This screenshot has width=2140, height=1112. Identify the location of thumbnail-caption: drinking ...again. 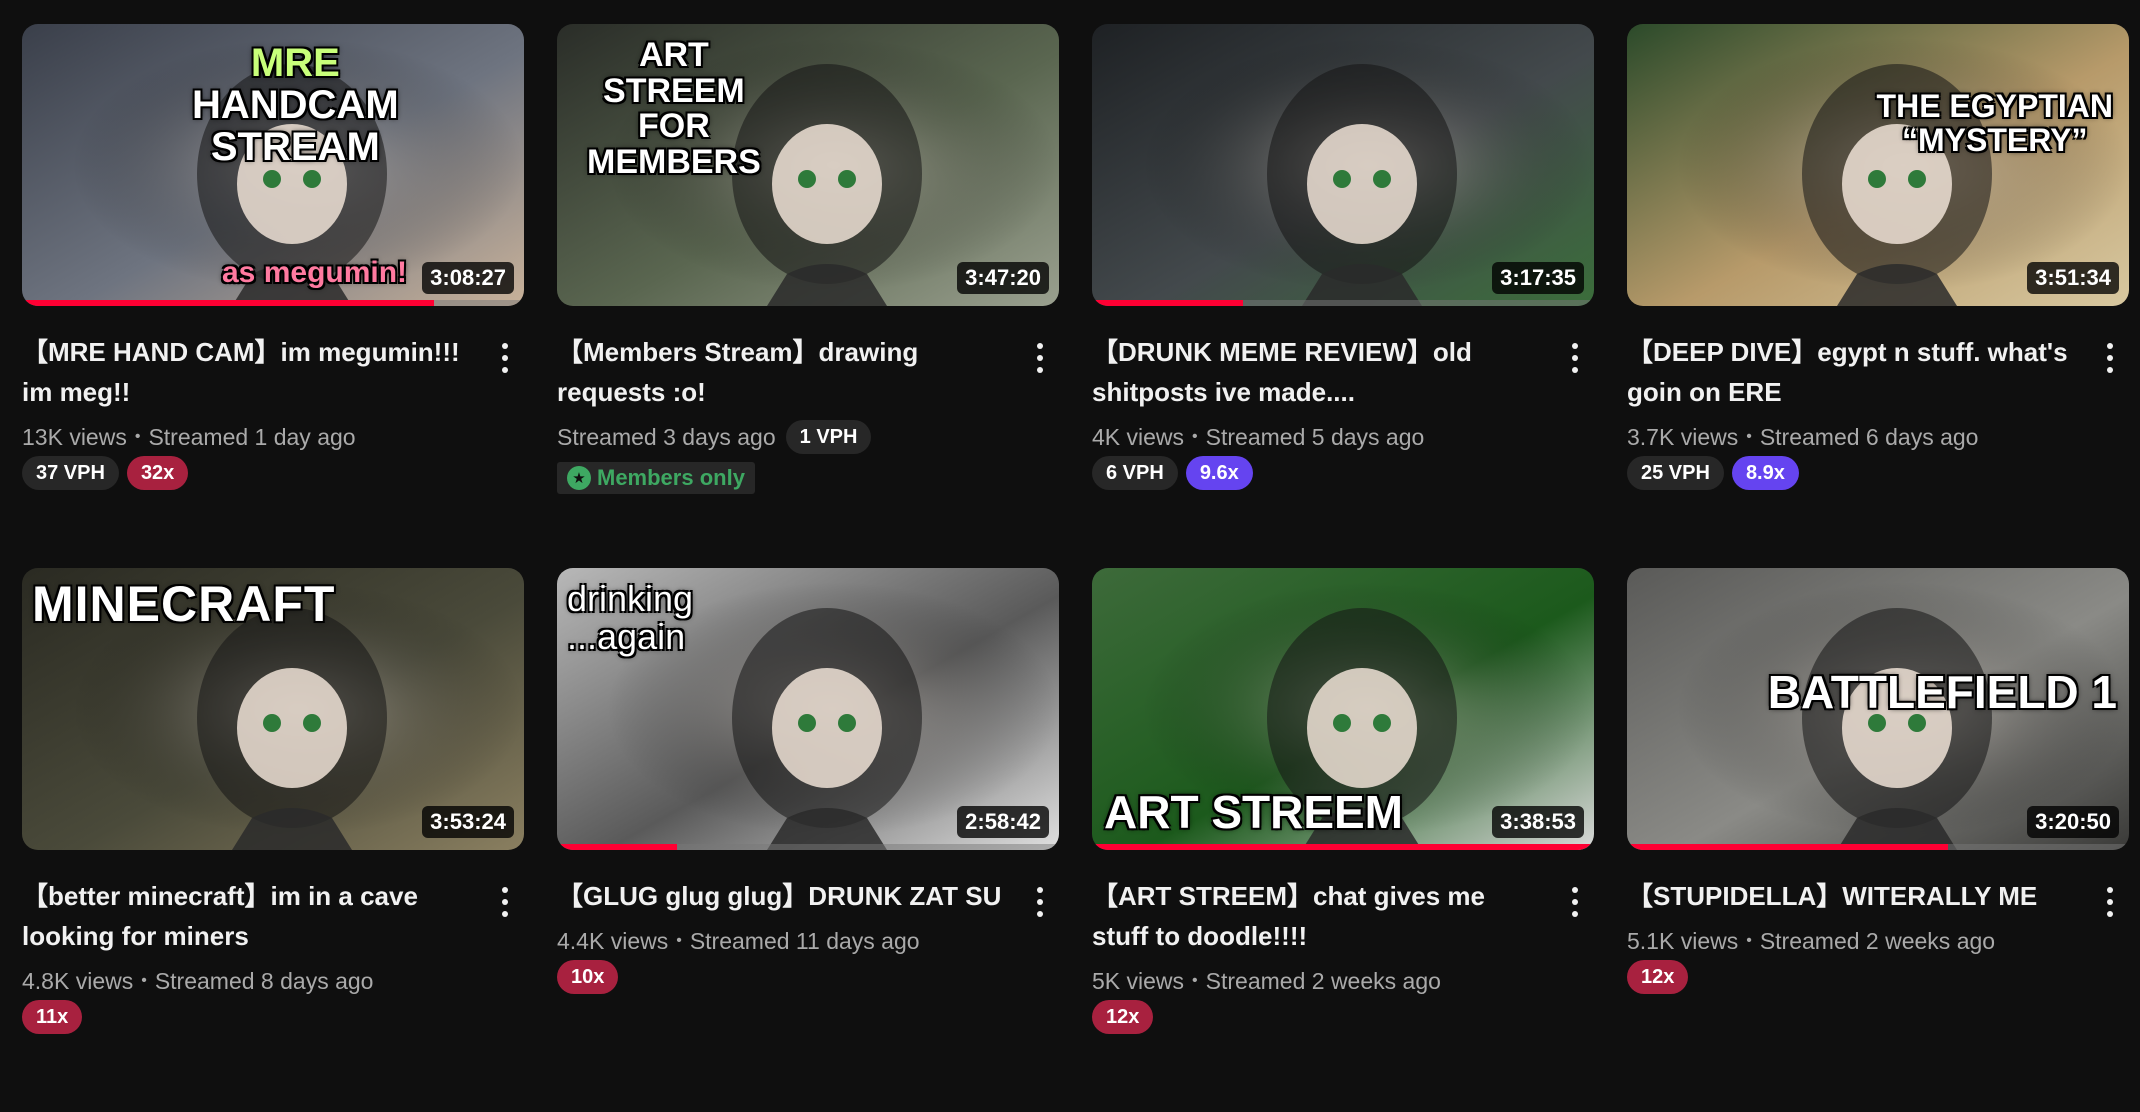
(630, 618).